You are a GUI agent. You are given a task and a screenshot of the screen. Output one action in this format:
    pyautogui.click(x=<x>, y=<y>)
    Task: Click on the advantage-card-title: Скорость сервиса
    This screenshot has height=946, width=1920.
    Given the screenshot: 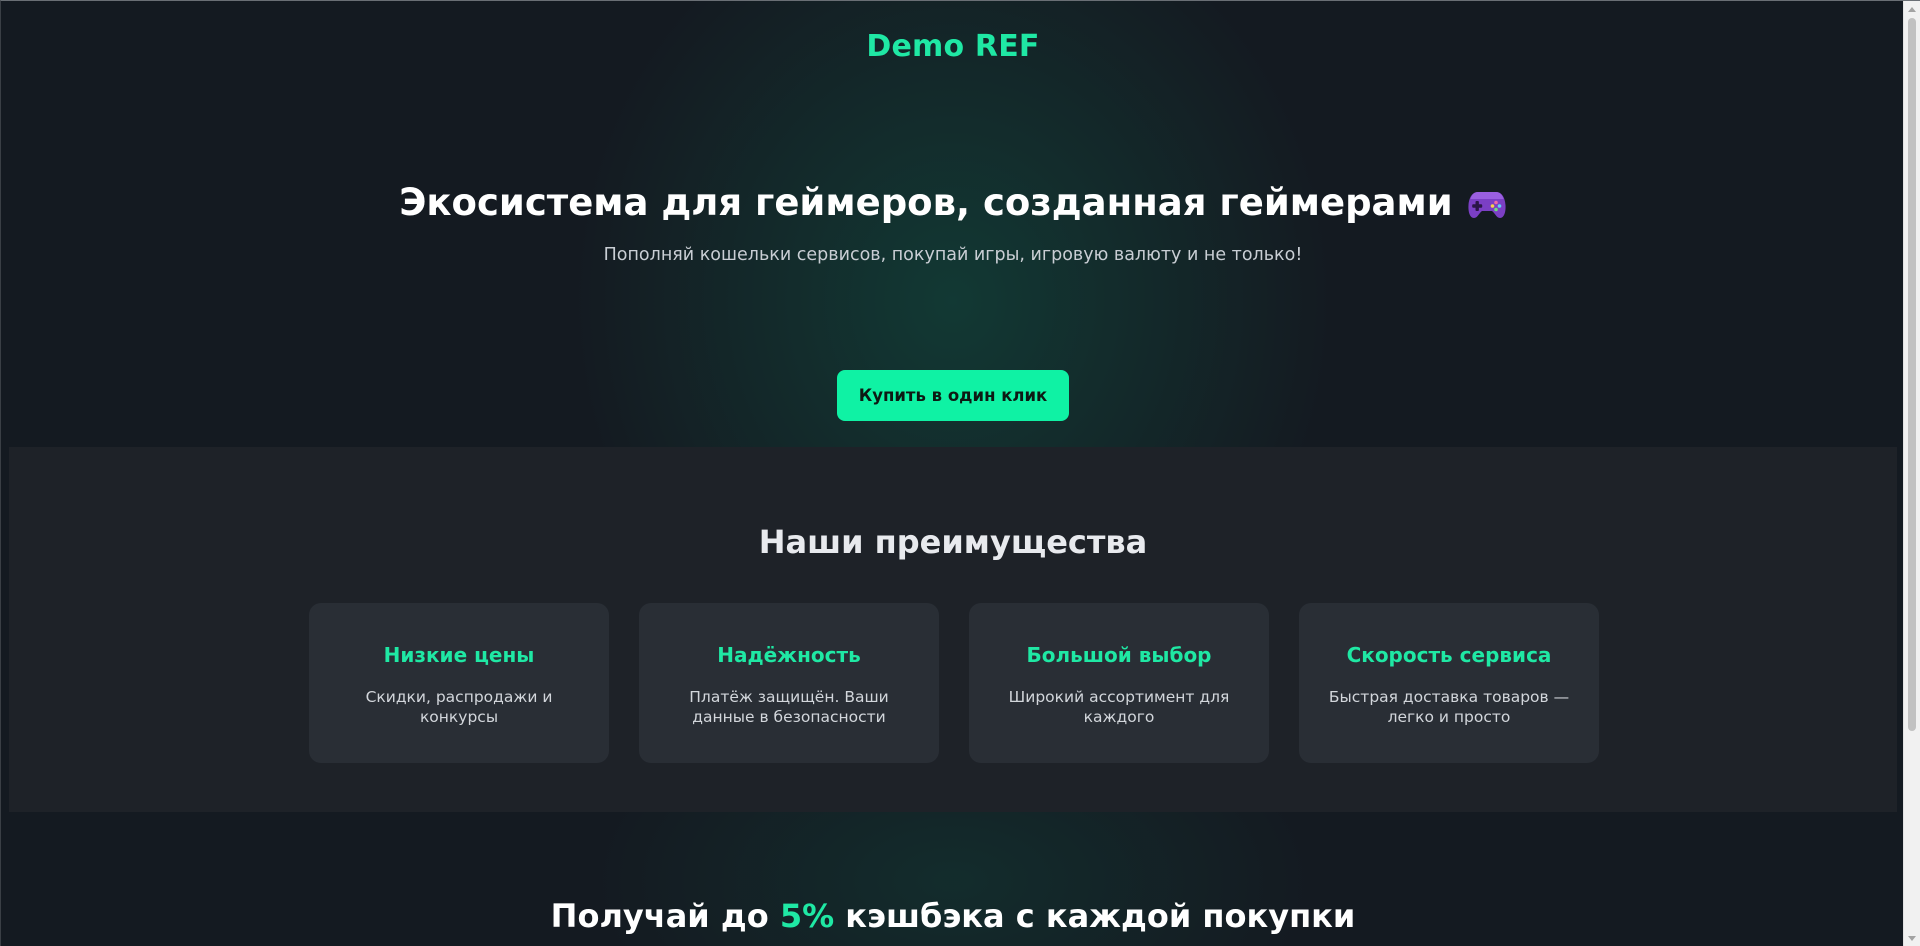 What is the action you would take?
    pyautogui.click(x=1449, y=655)
    